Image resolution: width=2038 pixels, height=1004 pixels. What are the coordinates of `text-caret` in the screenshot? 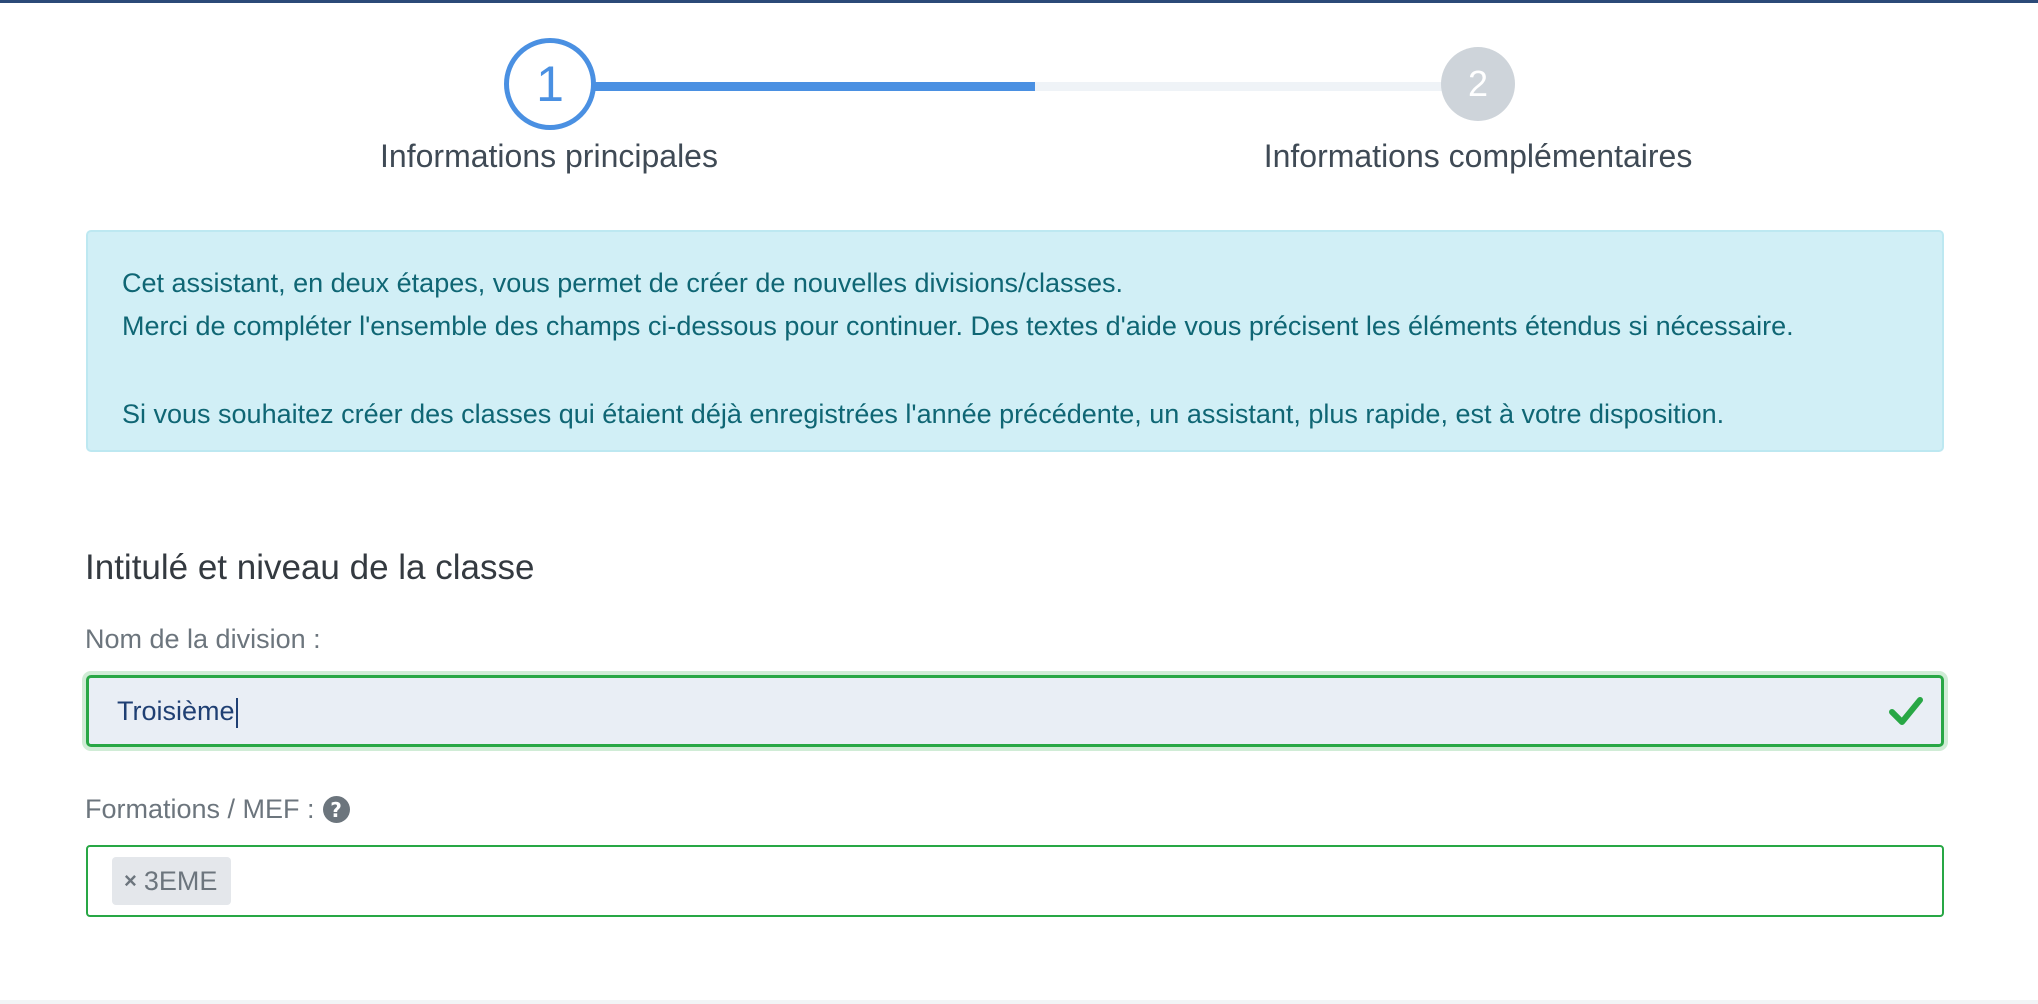 It's located at (236, 712).